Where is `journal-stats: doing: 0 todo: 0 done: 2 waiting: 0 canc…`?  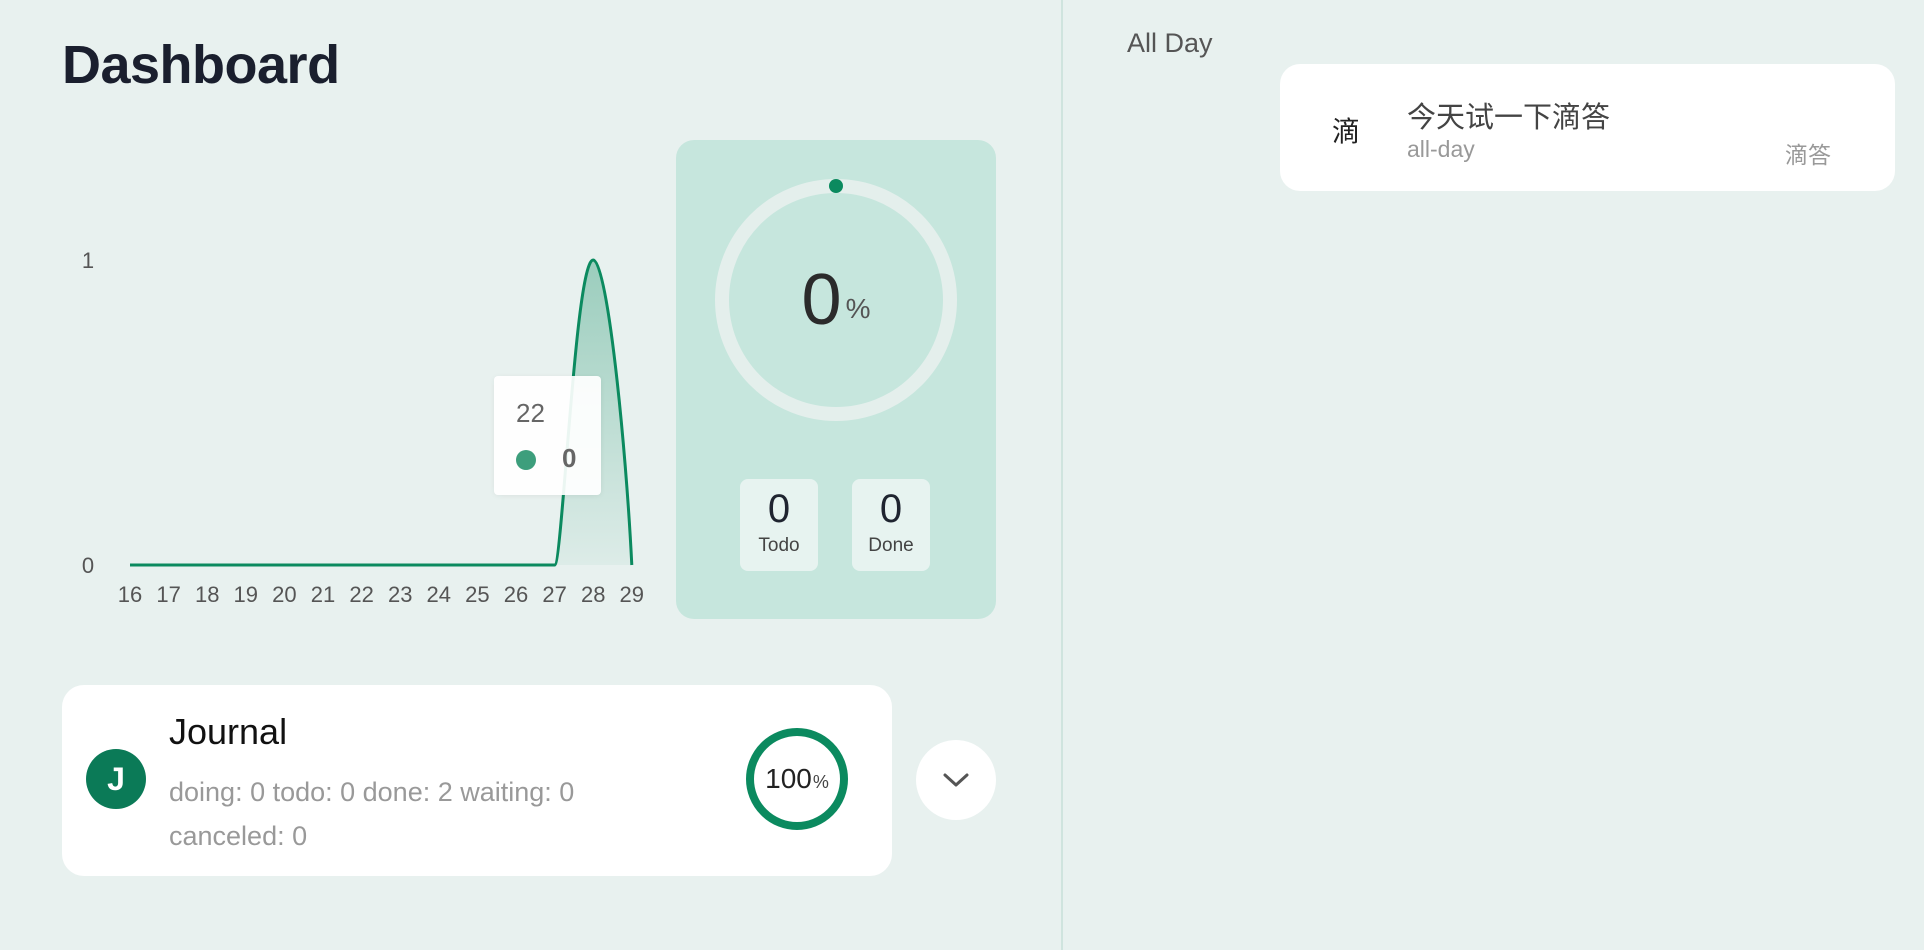
journal-stats: doing: 0 todo: 0 done: 2 waiting: 0 canc… is located at coordinates (372, 814).